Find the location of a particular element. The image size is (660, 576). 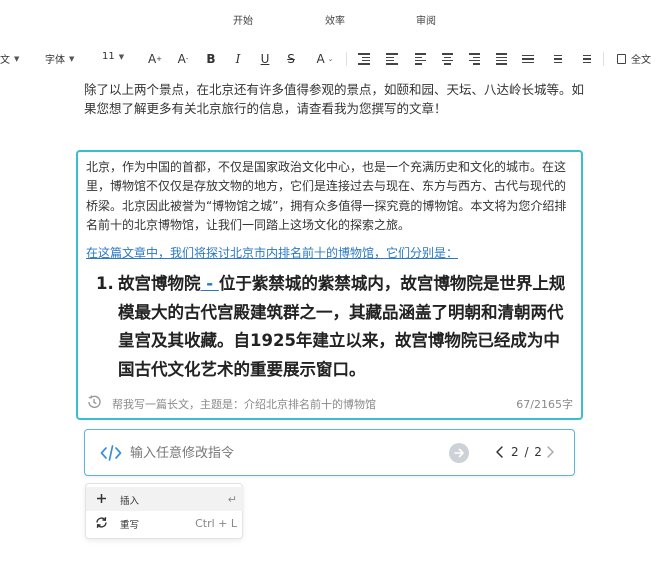

italic-icon: I is located at coordinates (238, 59).